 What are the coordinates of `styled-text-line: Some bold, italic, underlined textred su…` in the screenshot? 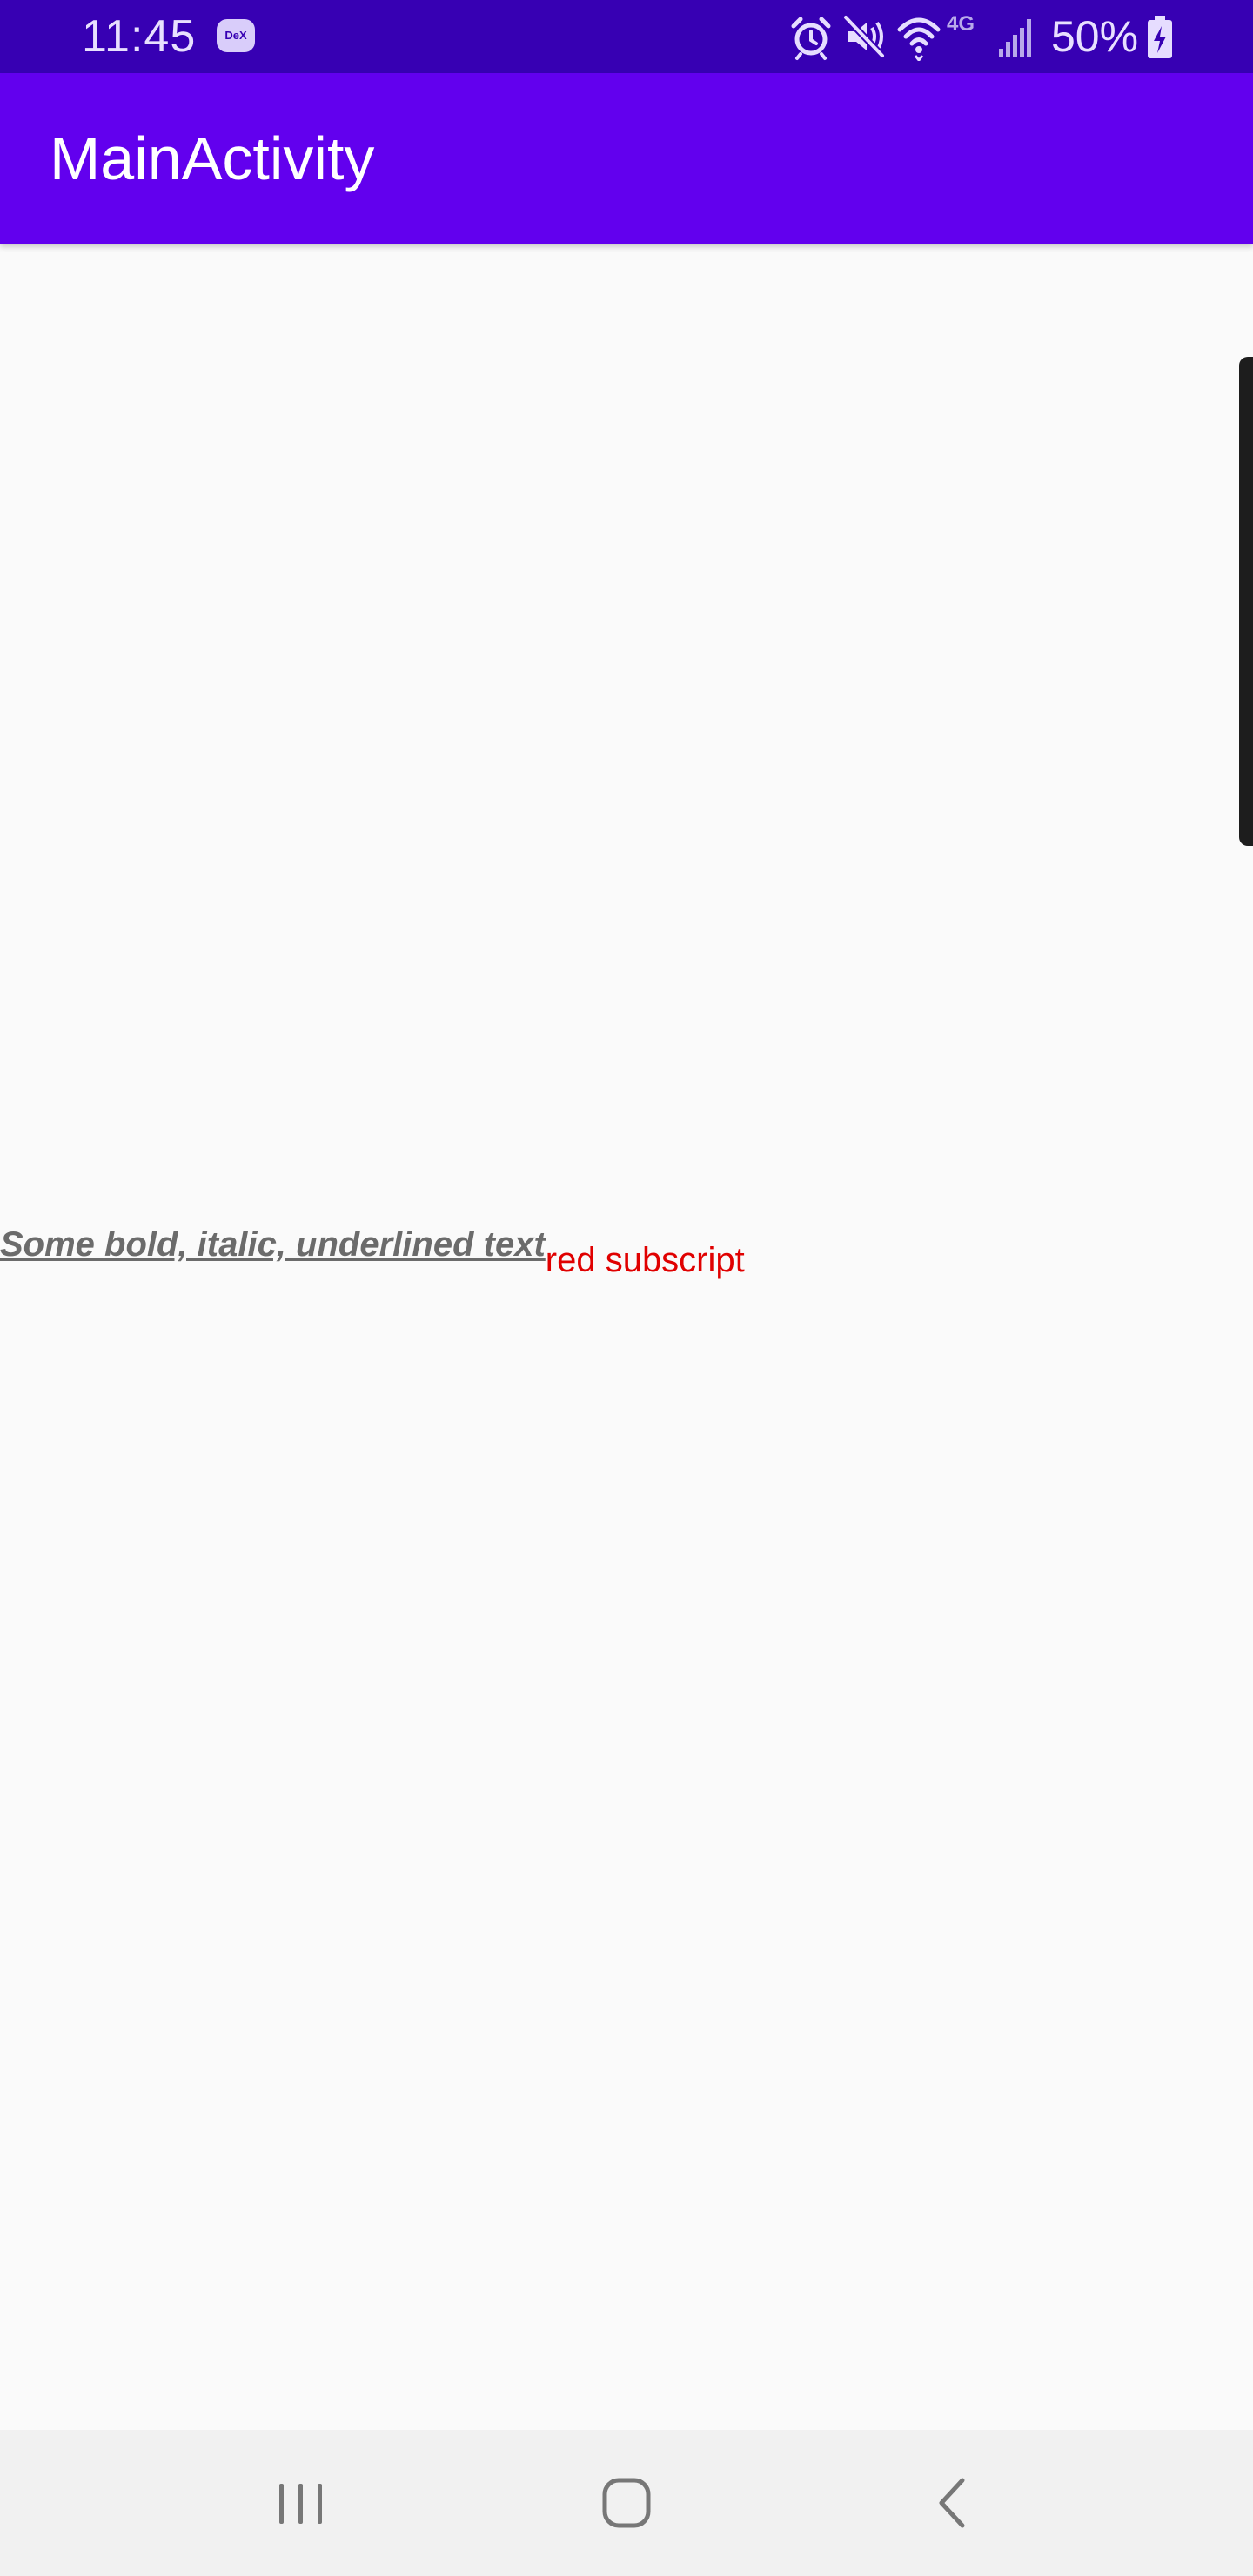 It's located at (372, 1255).